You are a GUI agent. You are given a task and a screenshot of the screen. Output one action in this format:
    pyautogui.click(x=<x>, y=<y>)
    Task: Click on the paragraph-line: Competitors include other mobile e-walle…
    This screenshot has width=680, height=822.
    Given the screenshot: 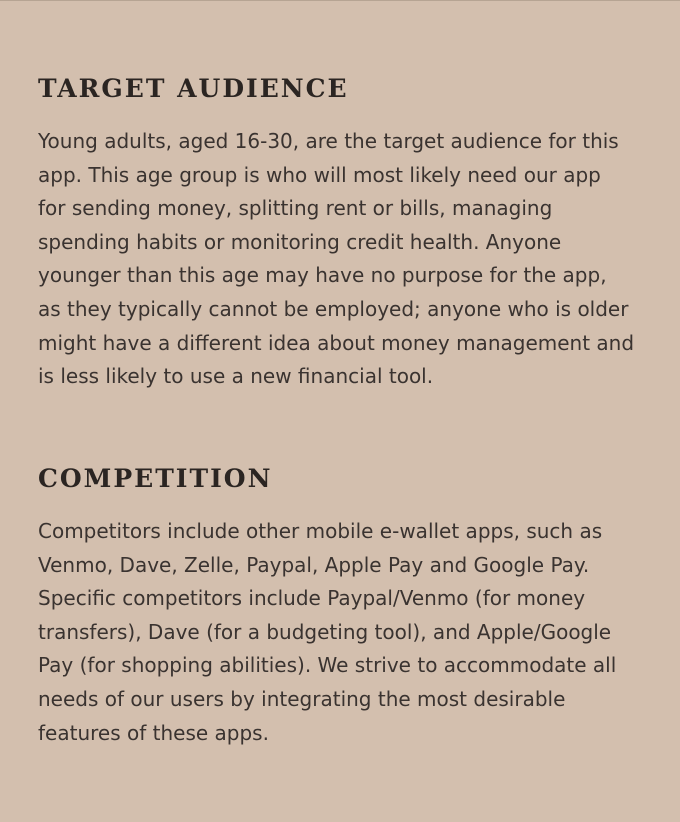 What is the action you would take?
    pyautogui.click(x=320, y=531)
    